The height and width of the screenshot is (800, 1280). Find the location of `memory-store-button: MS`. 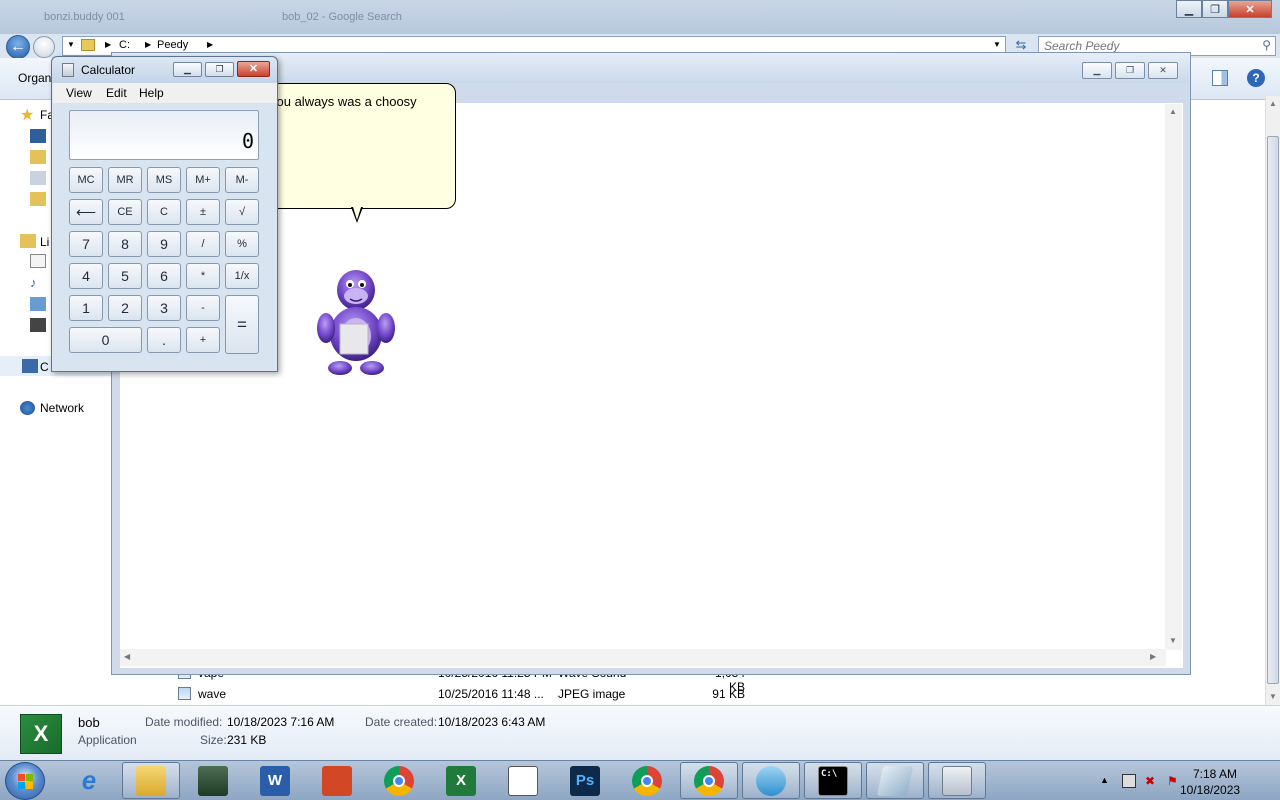

memory-store-button: MS is located at coordinates (164, 180).